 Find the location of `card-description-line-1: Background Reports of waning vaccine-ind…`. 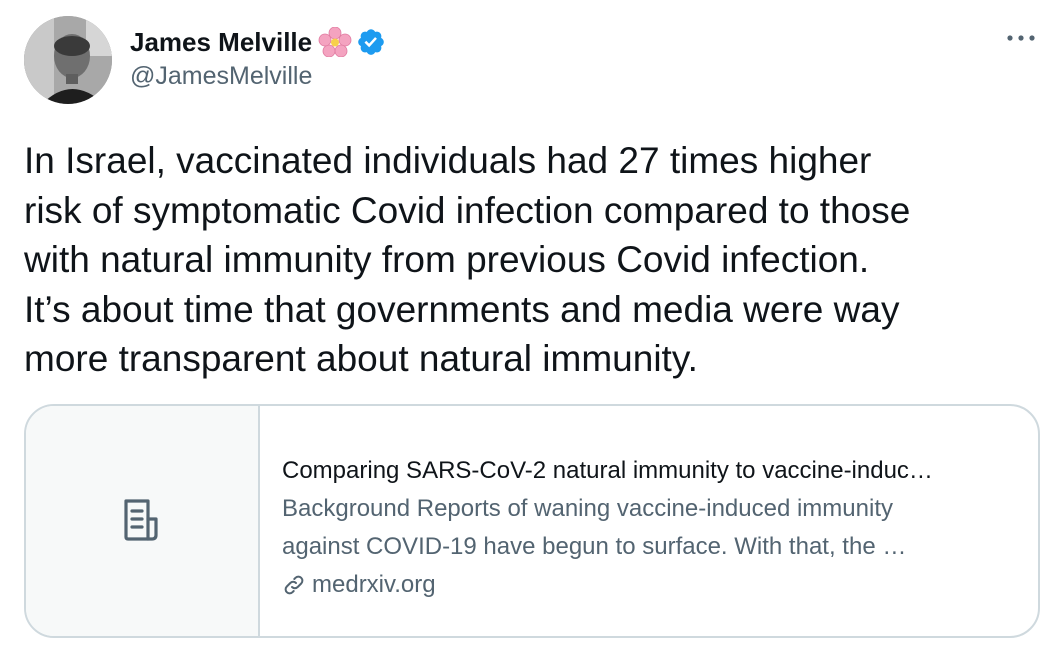

card-description-line-1: Background Reports of waning vaccine-ind… is located at coordinates (587, 508).